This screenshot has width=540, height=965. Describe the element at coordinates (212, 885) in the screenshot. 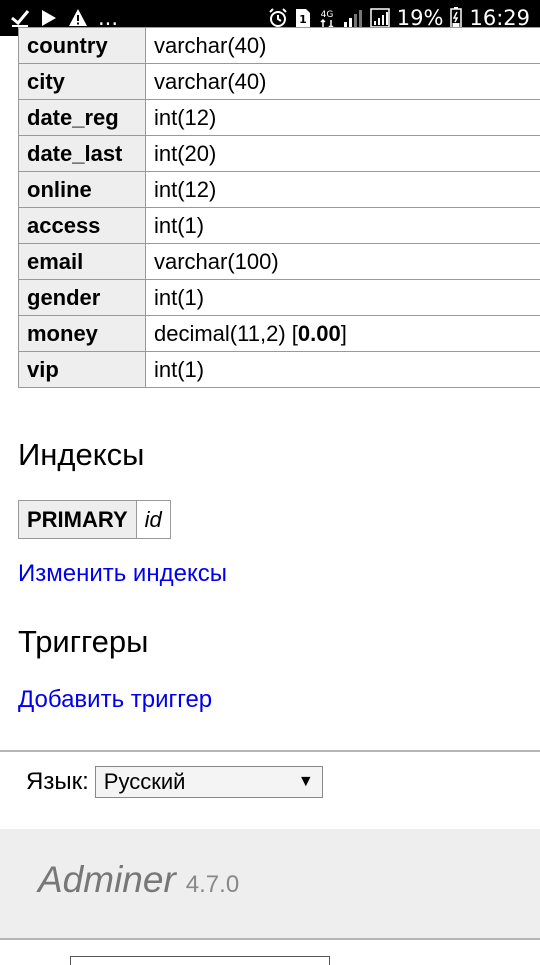

I see `version: 4.7.0` at that location.